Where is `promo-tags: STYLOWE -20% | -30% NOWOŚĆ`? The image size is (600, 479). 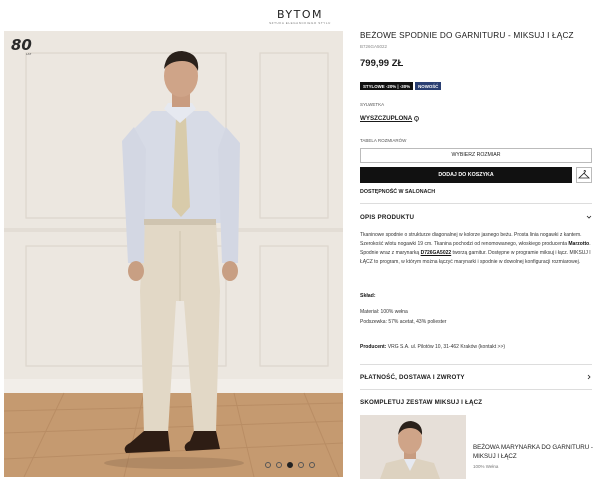 promo-tags: STYLOWE -20% | -30% NOWOŚĆ is located at coordinates (476, 86).